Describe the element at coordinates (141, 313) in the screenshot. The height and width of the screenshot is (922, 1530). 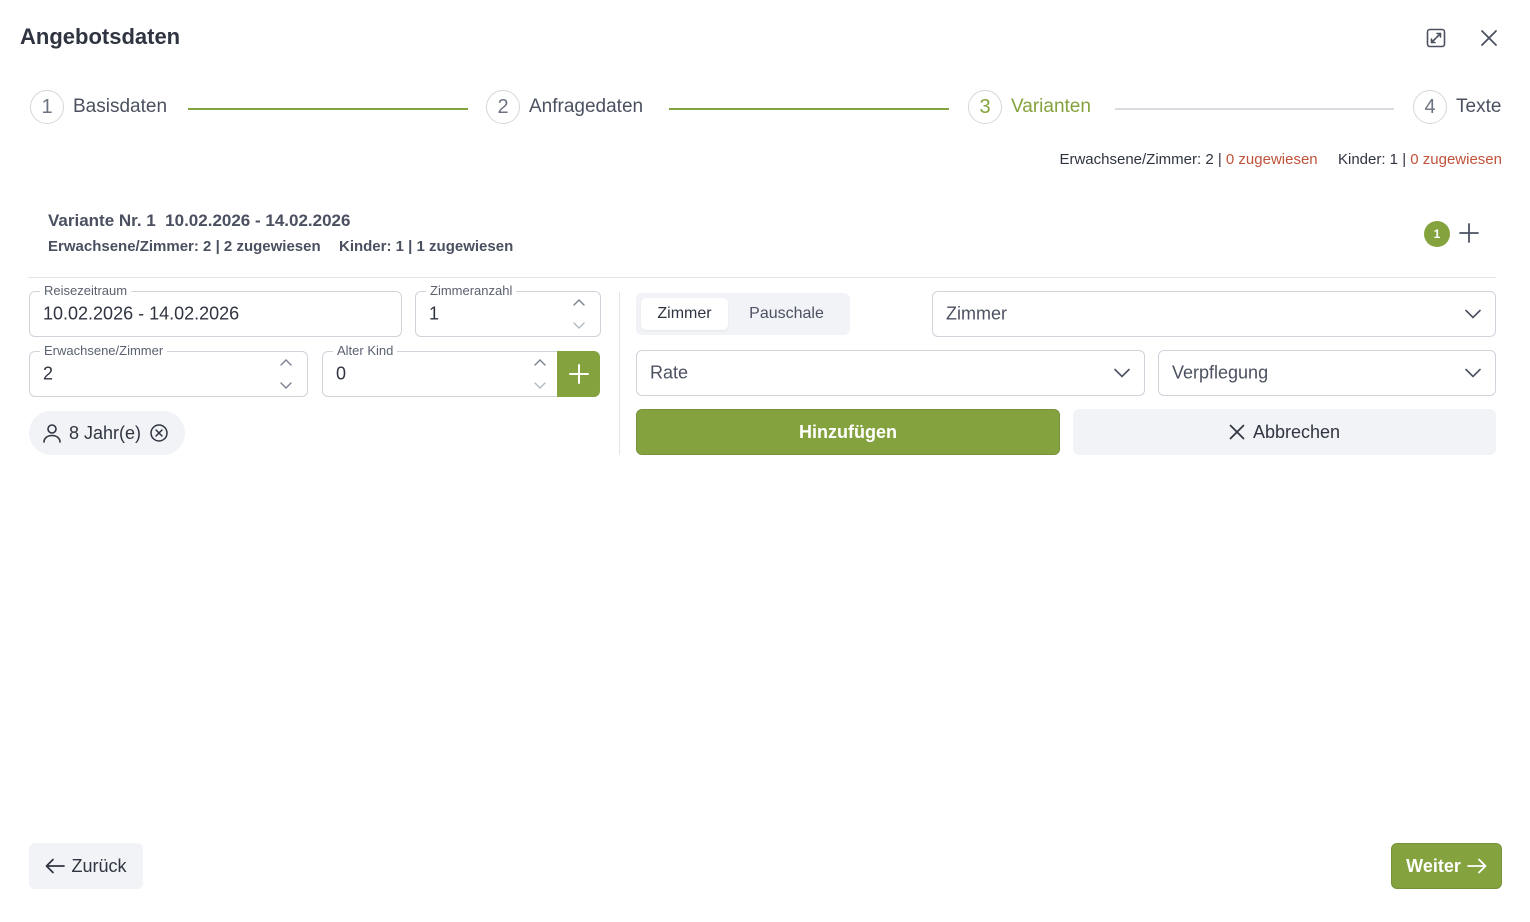
I see `travel-period-value: 10.02.2026 - 14.02.2026` at that location.